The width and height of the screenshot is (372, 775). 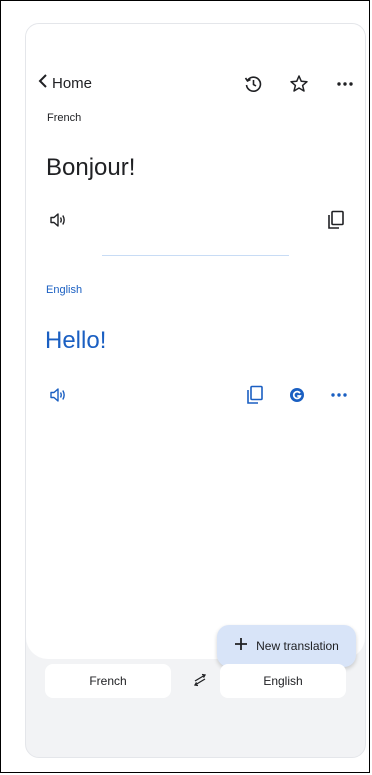 I want to click on google-icon, so click(x=297, y=395).